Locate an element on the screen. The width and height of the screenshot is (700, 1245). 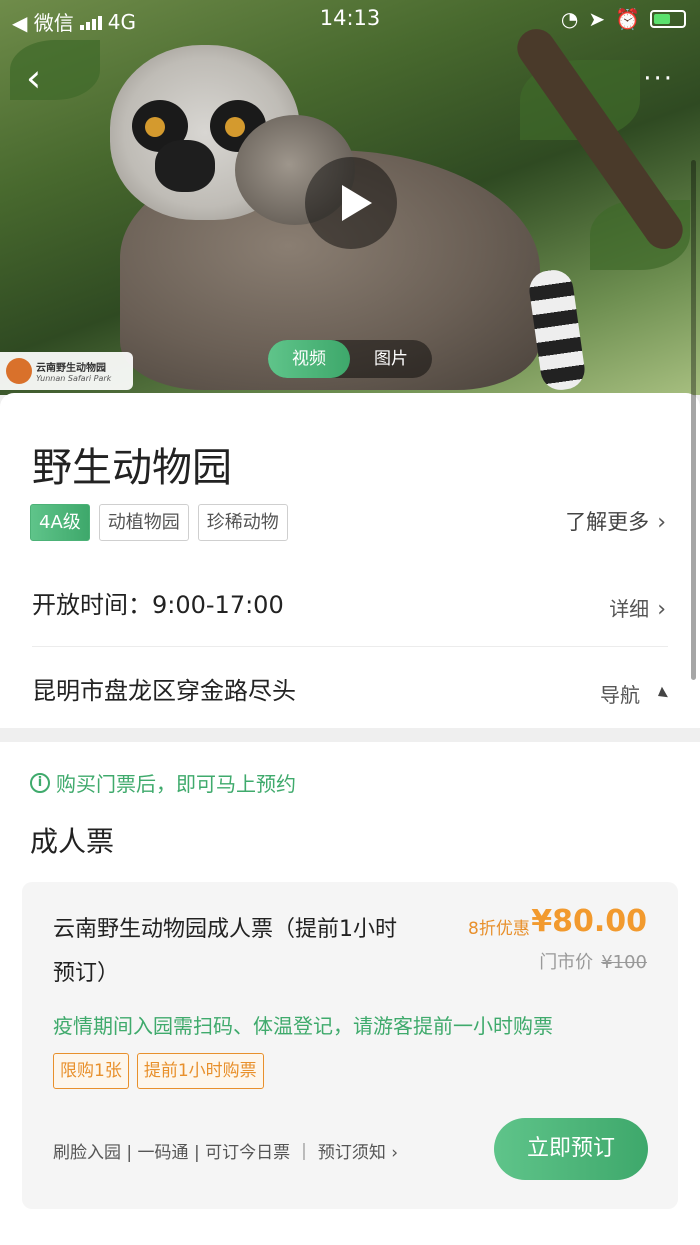
booking-notice-text: 购买门票后，即可马上预约 is located at coordinates (176, 784).